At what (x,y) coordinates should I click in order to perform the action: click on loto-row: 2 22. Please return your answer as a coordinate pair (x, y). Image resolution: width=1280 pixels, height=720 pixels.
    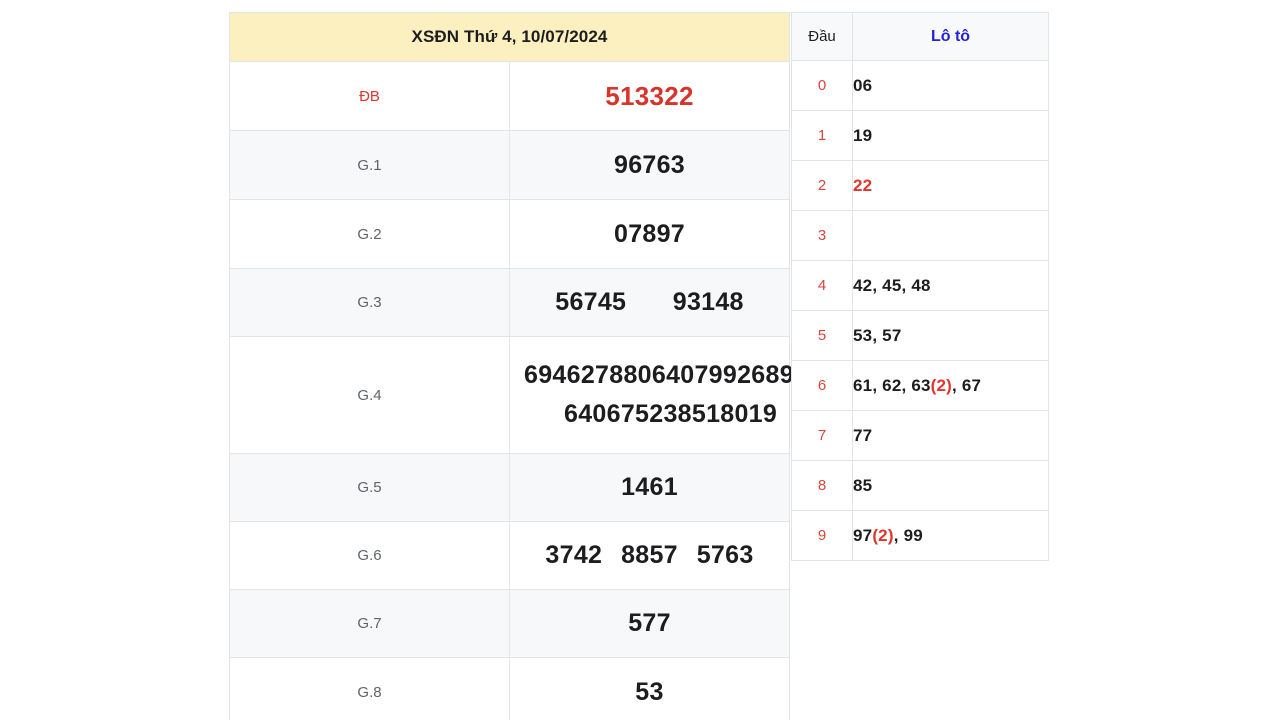
    Looking at the image, I should click on (920, 185).